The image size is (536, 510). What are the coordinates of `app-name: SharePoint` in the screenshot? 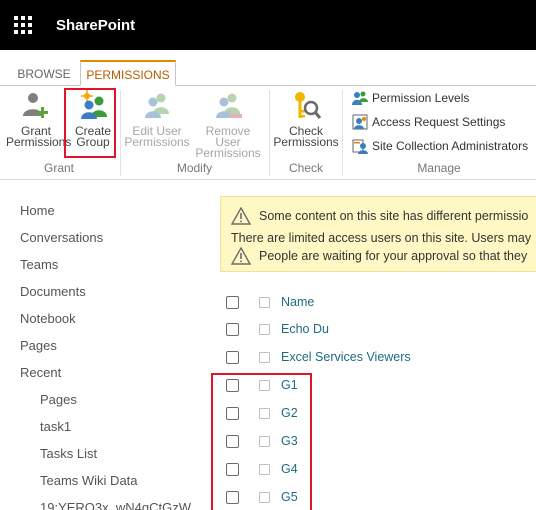 It's located at (95, 25).